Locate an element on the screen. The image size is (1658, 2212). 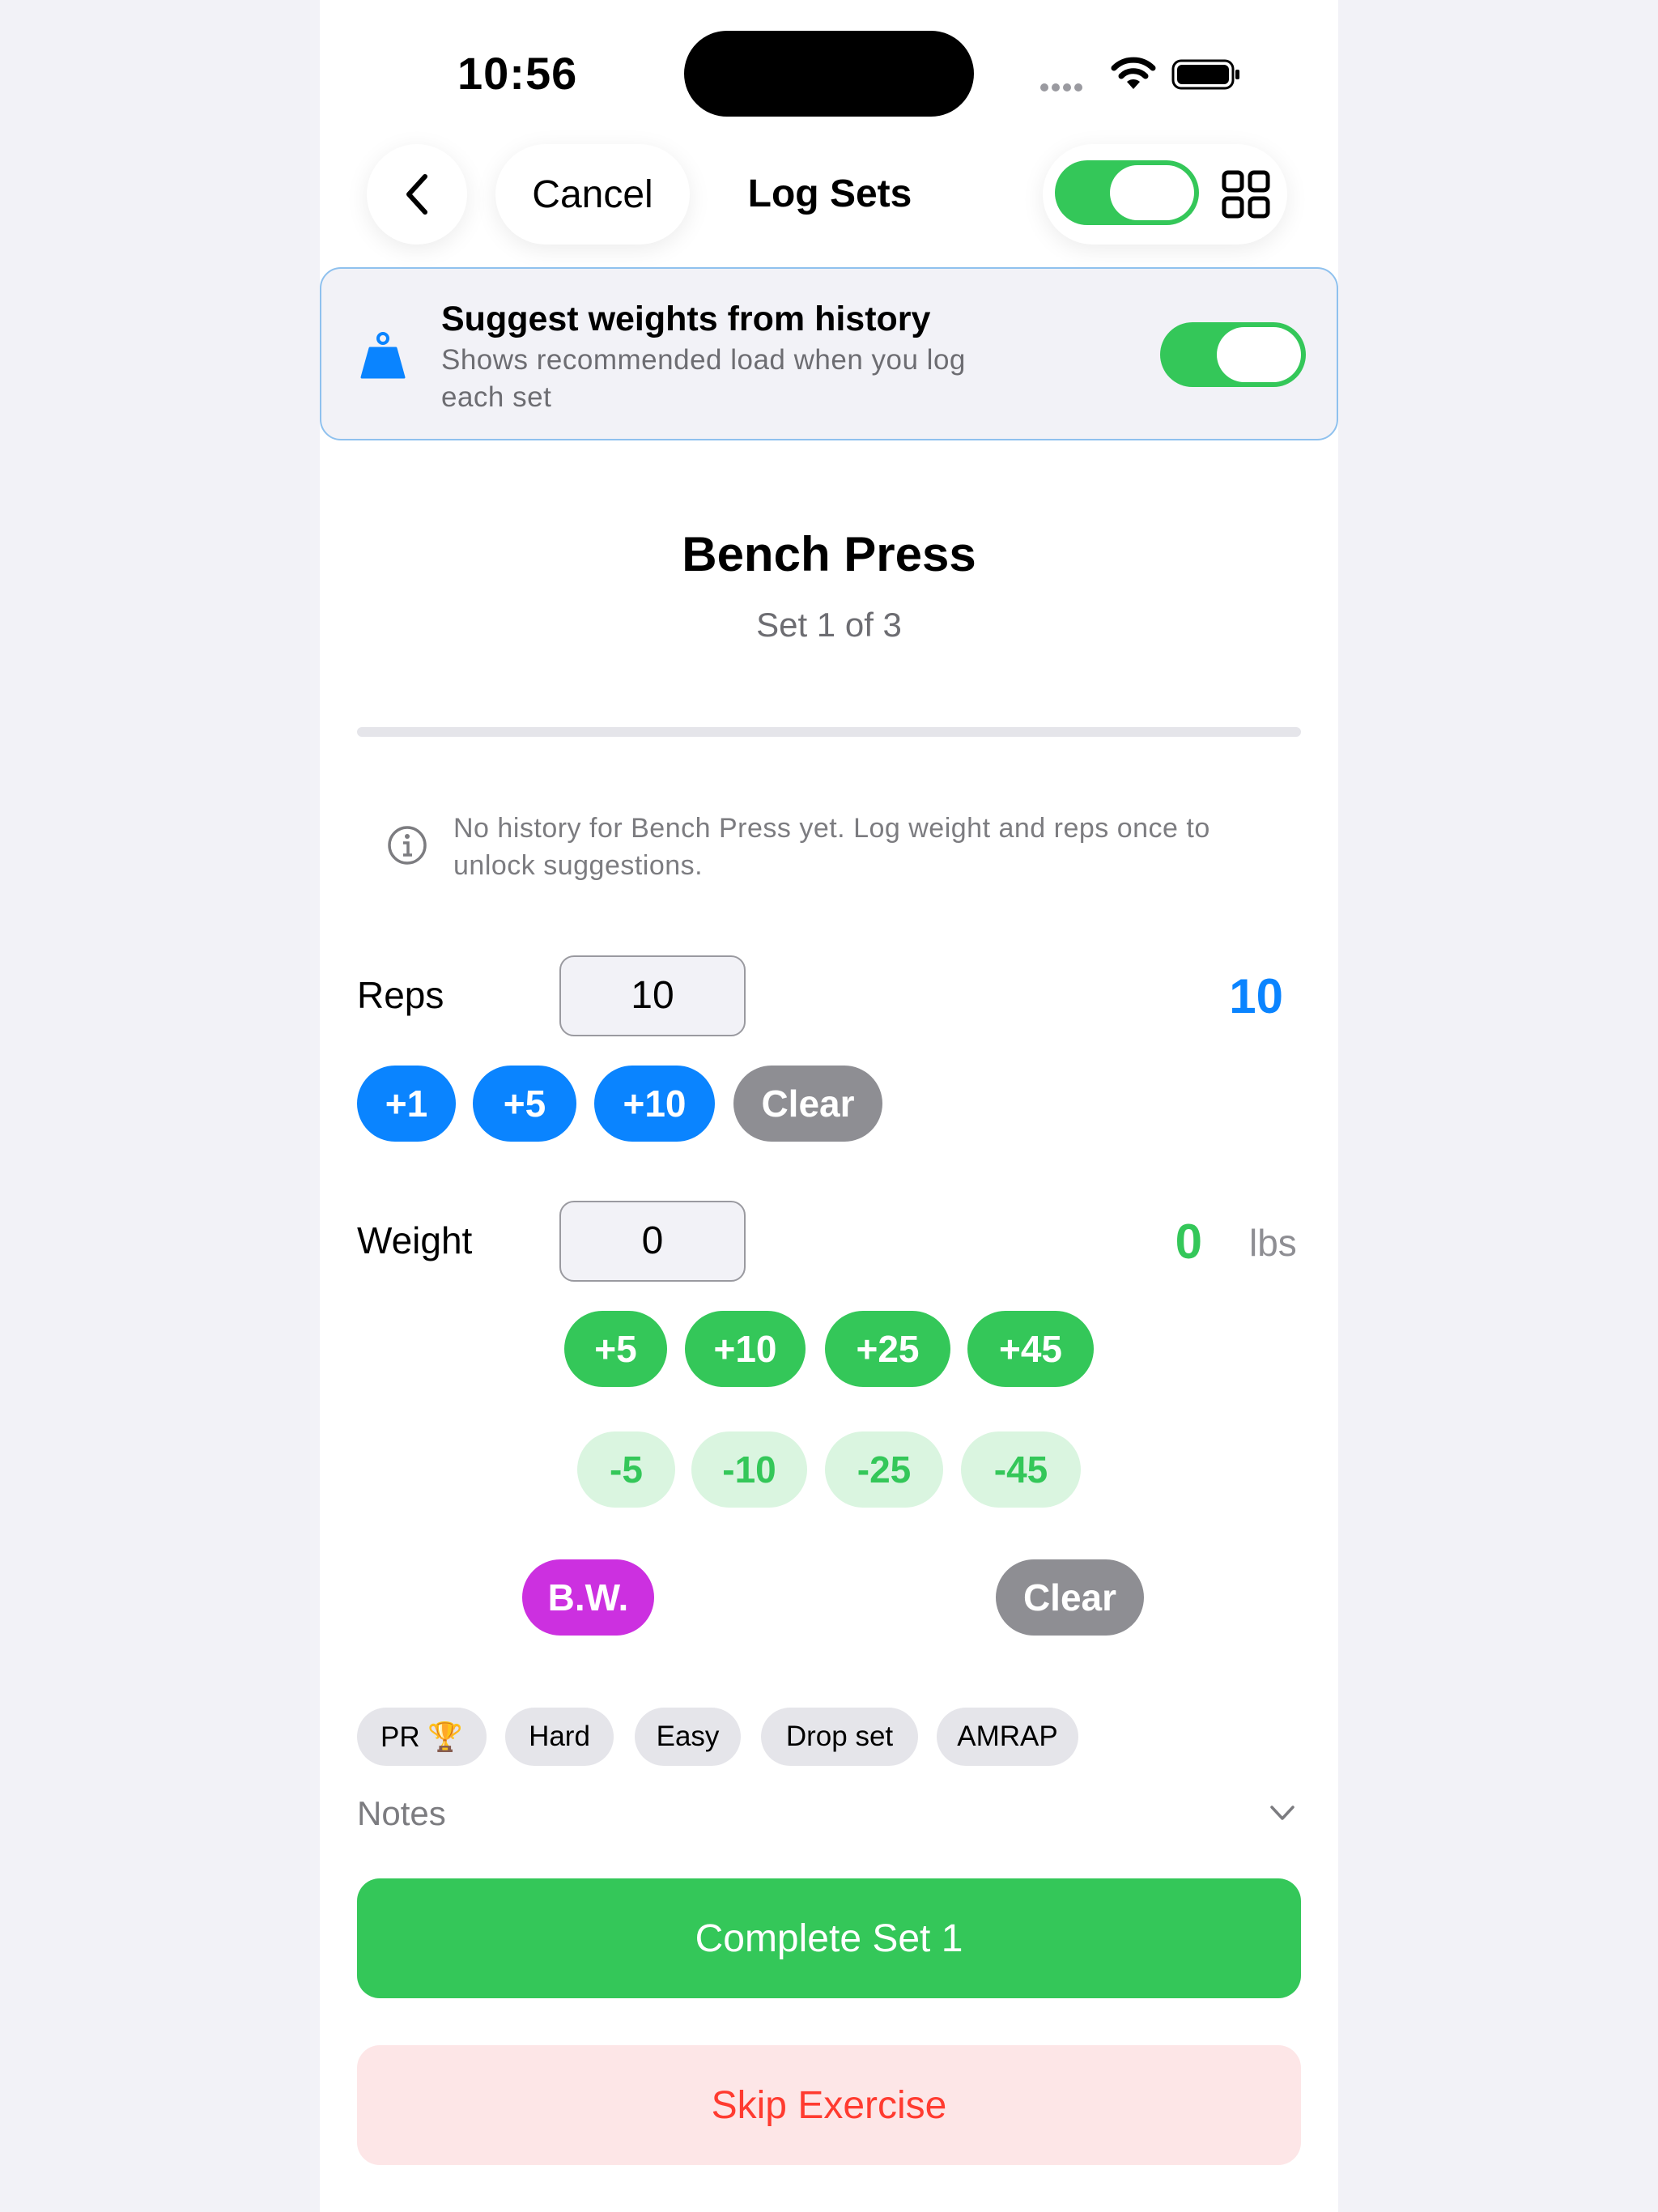
weight-unit: lbs is located at coordinates (1273, 1243).